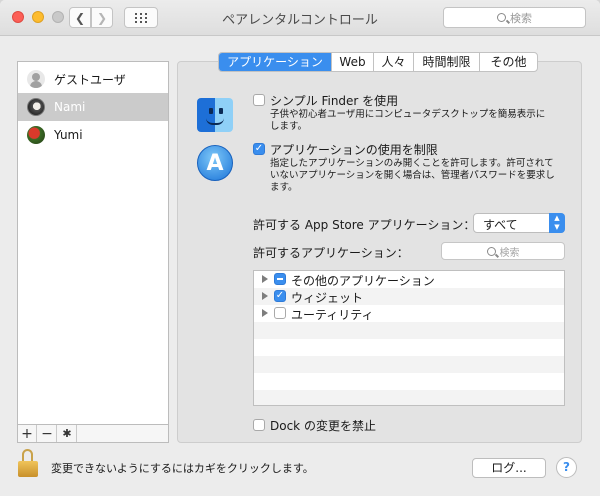  What do you see at coordinates (90, 79) in the screenshot?
I see `user-name: ゲストユーザ` at bounding box center [90, 79].